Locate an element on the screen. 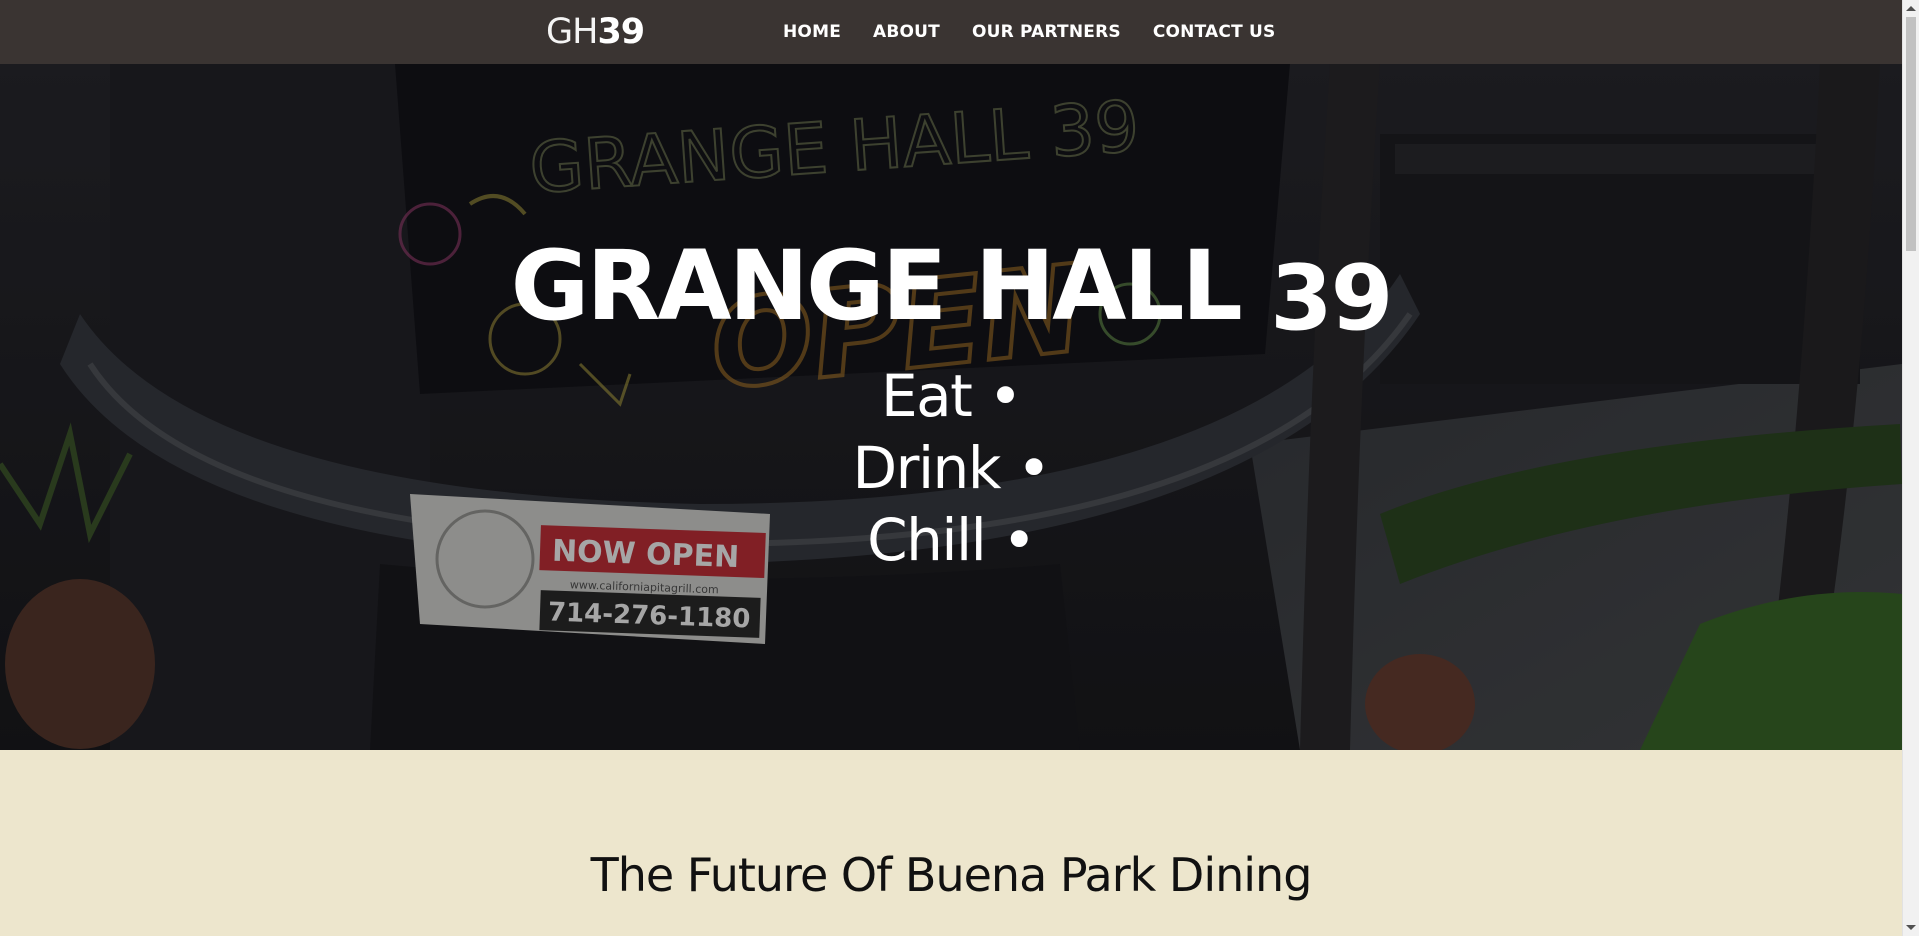 Image resolution: width=1919 pixels, height=936 pixels. hero-title-number: 39 is located at coordinates (1331, 299).